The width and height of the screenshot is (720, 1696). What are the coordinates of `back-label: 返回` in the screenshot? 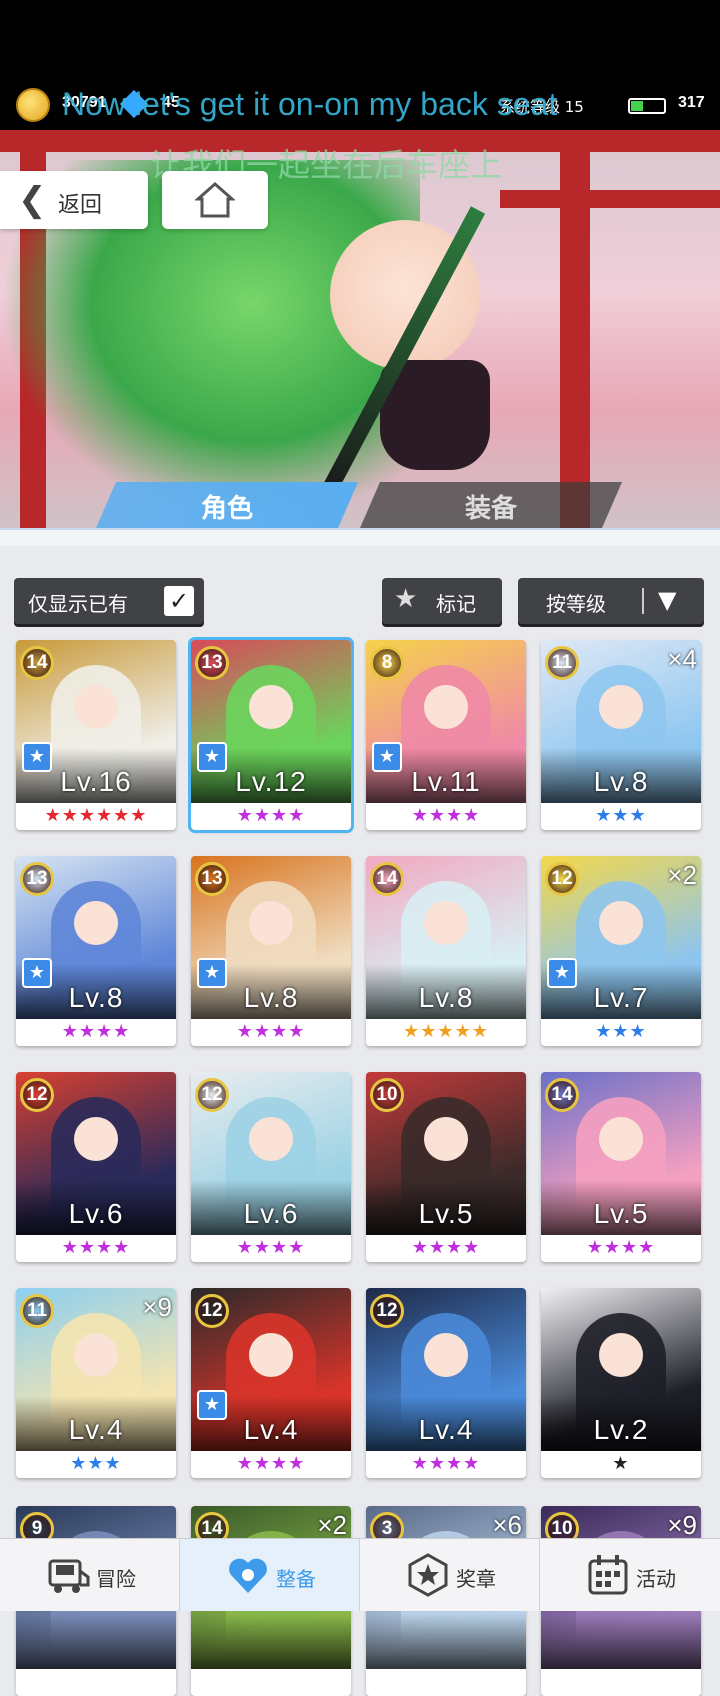 It's located at (80, 205).